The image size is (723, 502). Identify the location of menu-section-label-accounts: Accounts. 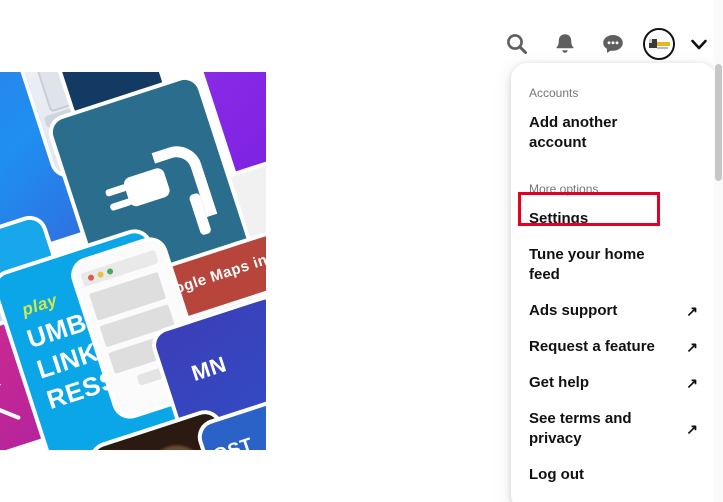
(554, 93).